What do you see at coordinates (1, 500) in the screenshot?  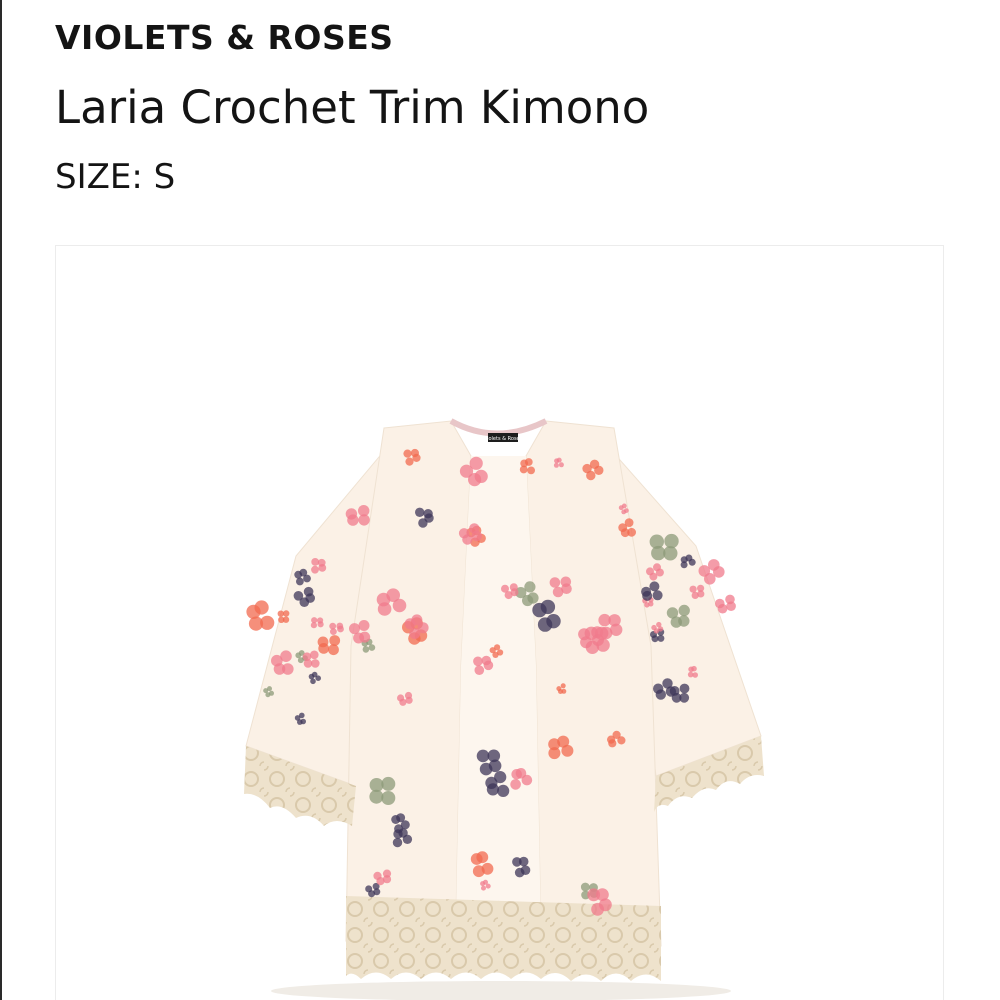 I see `window-edge` at bounding box center [1, 500].